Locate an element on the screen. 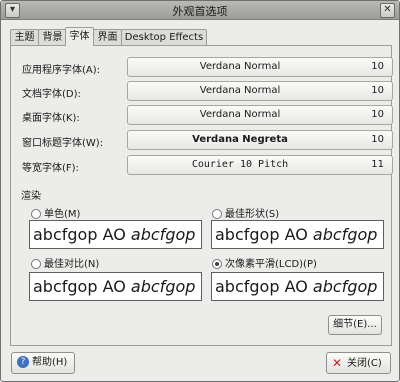  monochrome-label: 单色(M) is located at coordinates (62, 214).